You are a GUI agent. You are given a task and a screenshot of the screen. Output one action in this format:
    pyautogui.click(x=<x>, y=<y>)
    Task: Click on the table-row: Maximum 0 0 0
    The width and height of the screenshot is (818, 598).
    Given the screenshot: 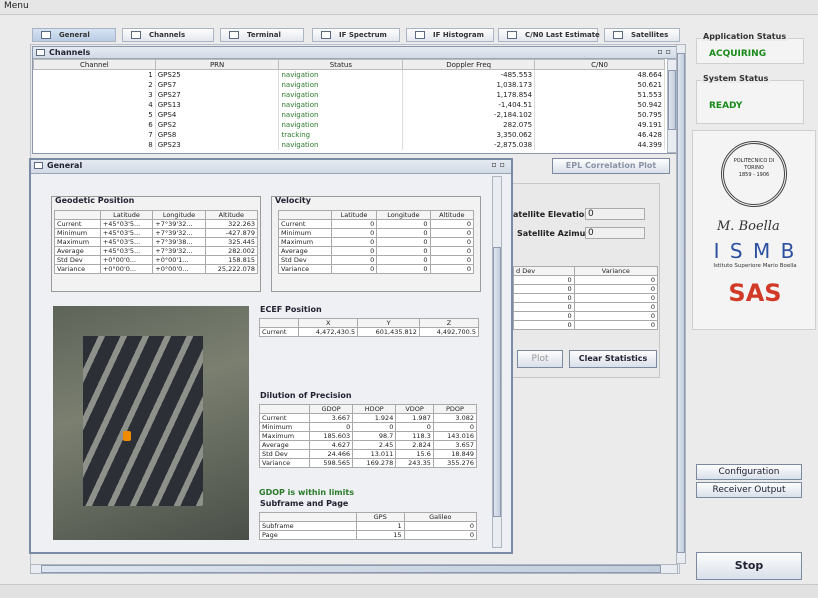 What is the action you would take?
    pyautogui.click(x=376, y=242)
    